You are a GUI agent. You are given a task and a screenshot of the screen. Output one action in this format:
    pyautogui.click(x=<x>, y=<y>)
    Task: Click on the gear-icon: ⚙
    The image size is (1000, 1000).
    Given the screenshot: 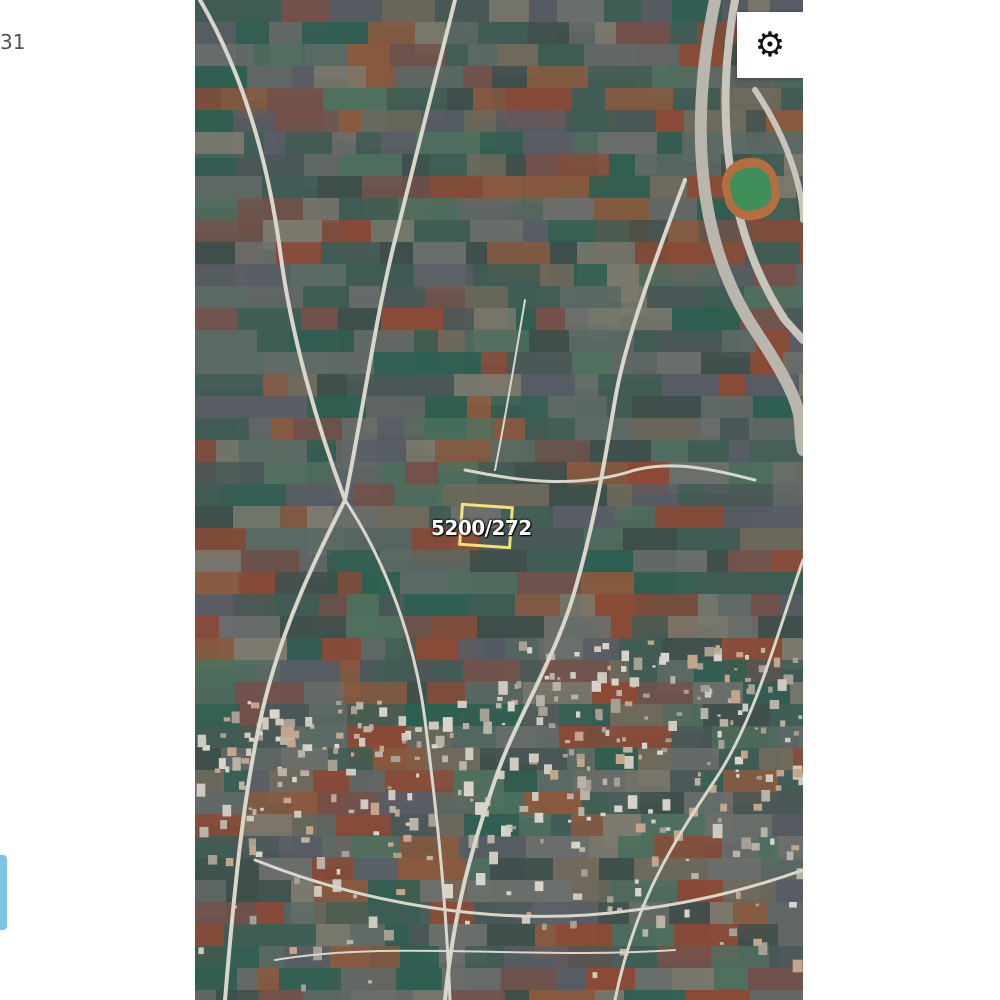 What is the action you would take?
    pyautogui.click(x=770, y=45)
    